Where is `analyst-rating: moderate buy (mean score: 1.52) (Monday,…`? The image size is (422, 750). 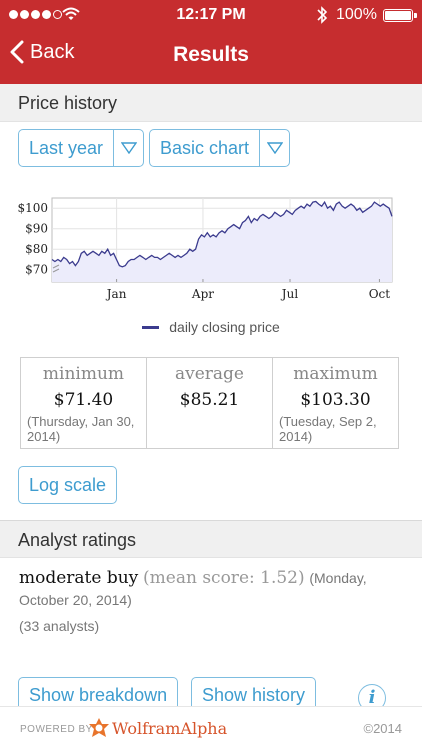
analyst-rating: moderate buy (mean score: 1.52) (Monday,… is located at coordinates (214, 589).